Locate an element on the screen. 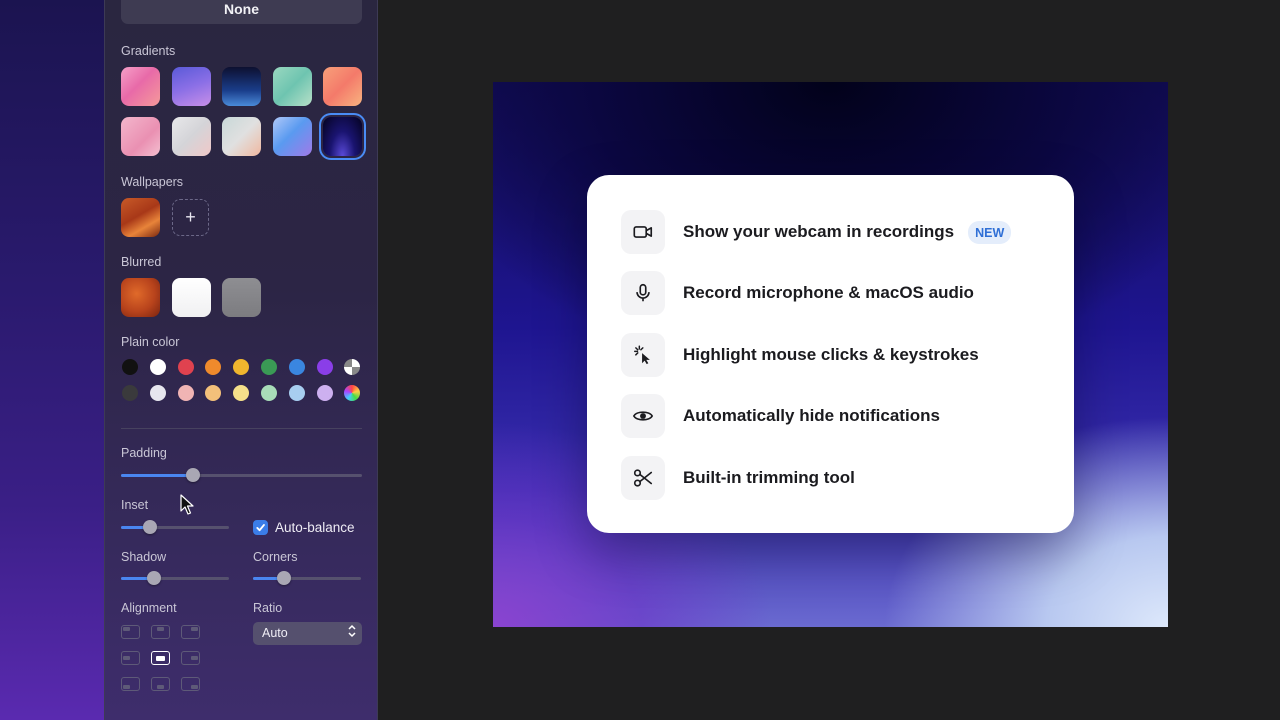  feature-item: Record microphone & macOS audio is located at coordinates (797, 293).